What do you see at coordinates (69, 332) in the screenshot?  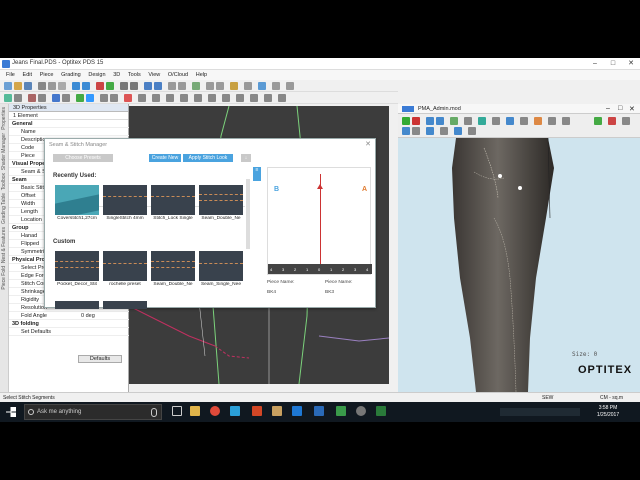 I see `property-row: Set Defaults` at bounding box center [69, 332].